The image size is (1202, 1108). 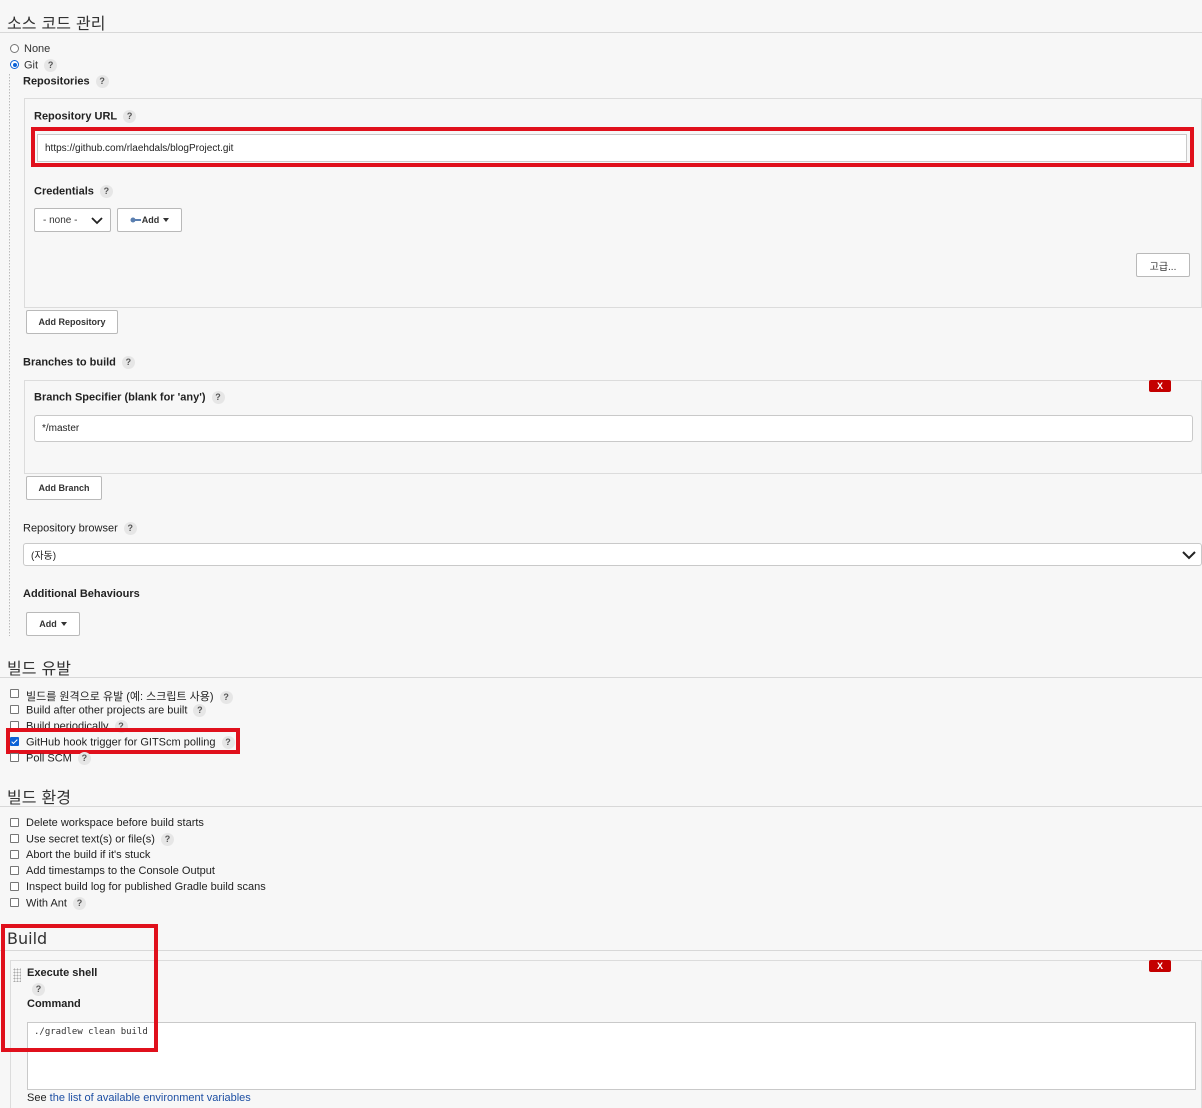 I want to click on delete-branch-button: X, so click(x=1160, y=386).